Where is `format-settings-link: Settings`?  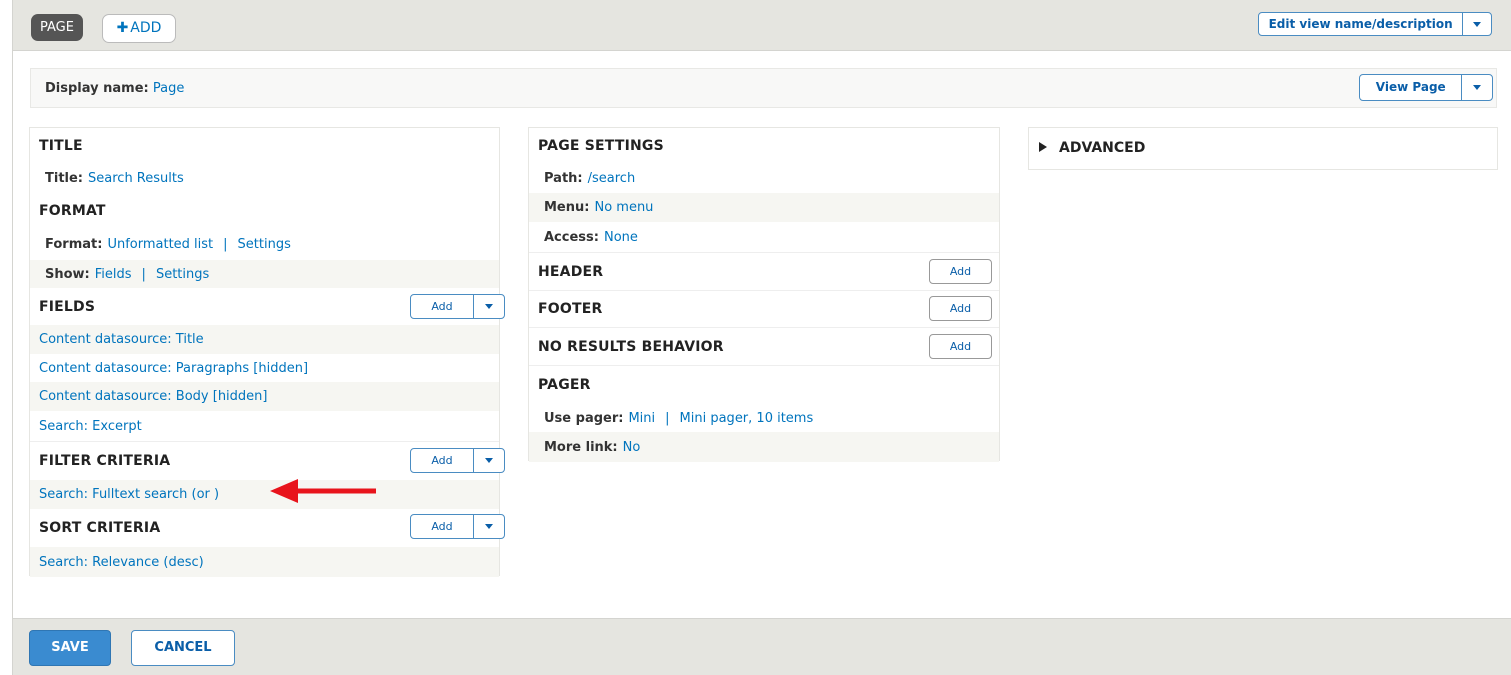
format-settings-link: Settings is located at coordinates (264, 244).